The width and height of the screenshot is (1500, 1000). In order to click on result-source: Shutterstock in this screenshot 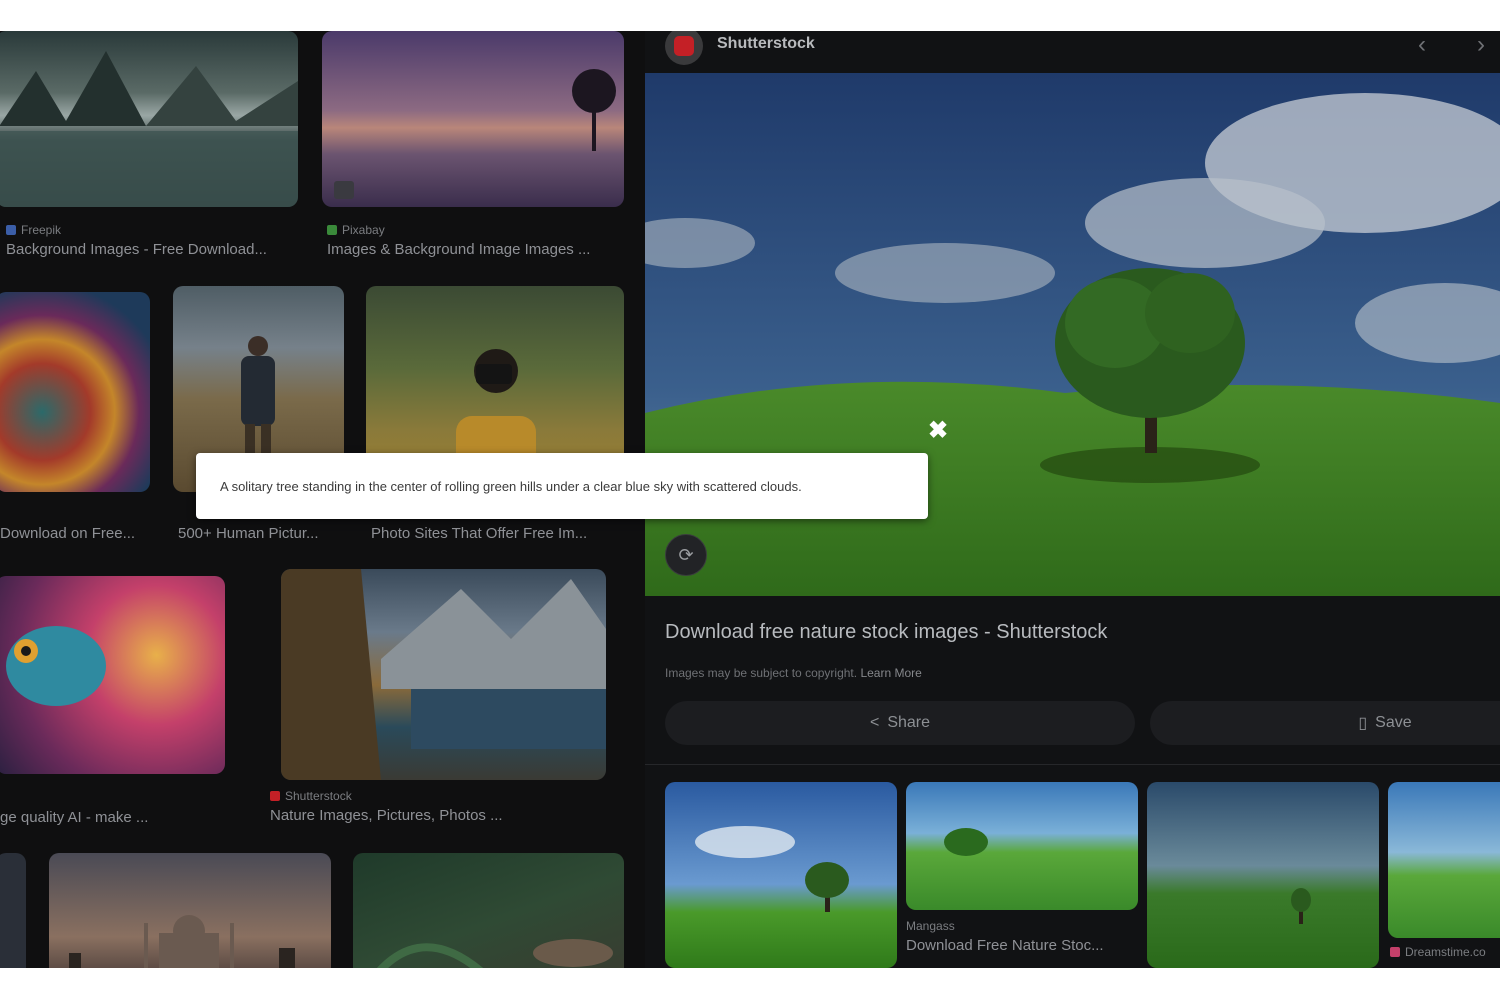, I will do `click(440, 796)`.